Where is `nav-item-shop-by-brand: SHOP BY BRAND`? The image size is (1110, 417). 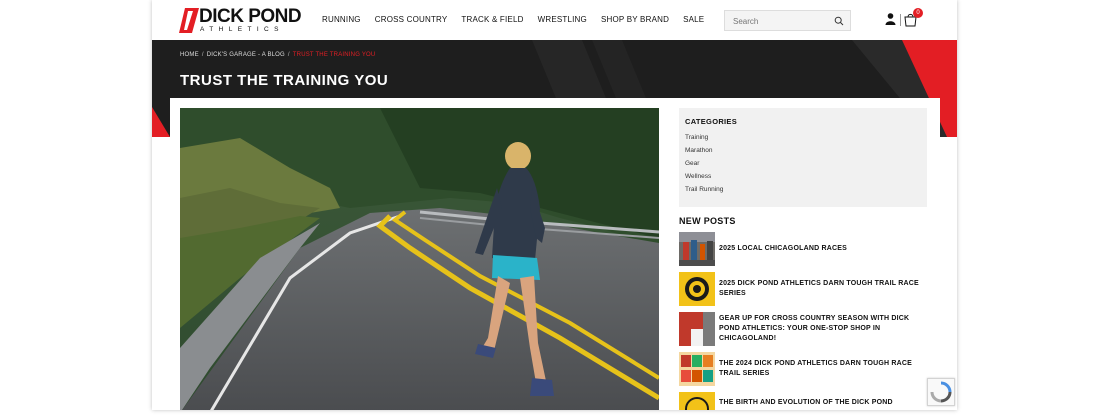
nav-item-shop-by-brand: SHOP BY BRAND is located at coordinates (635, 19).